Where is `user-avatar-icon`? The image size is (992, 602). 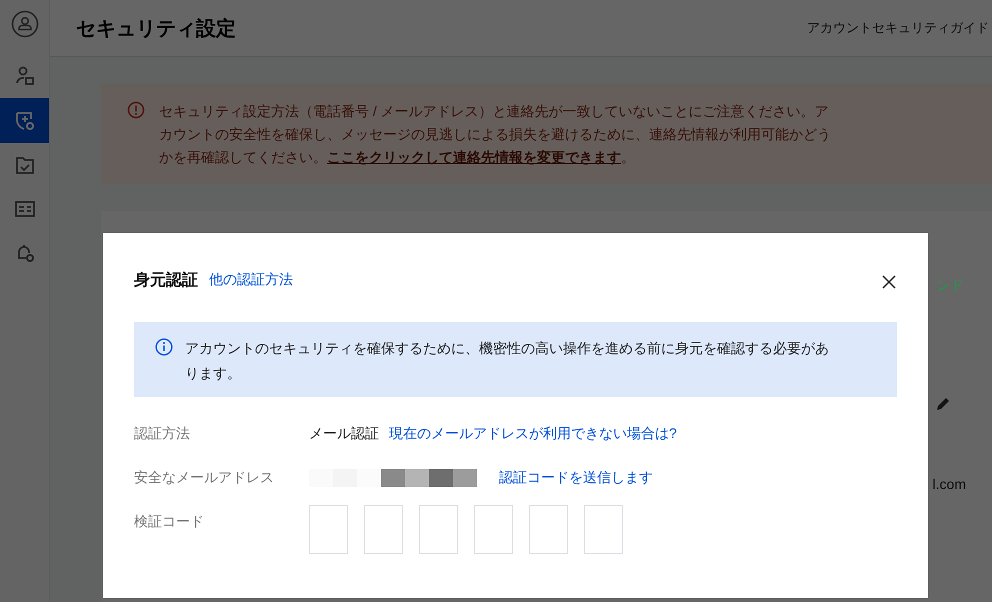 user-avatar-icon is located at coordinates (24, 24).